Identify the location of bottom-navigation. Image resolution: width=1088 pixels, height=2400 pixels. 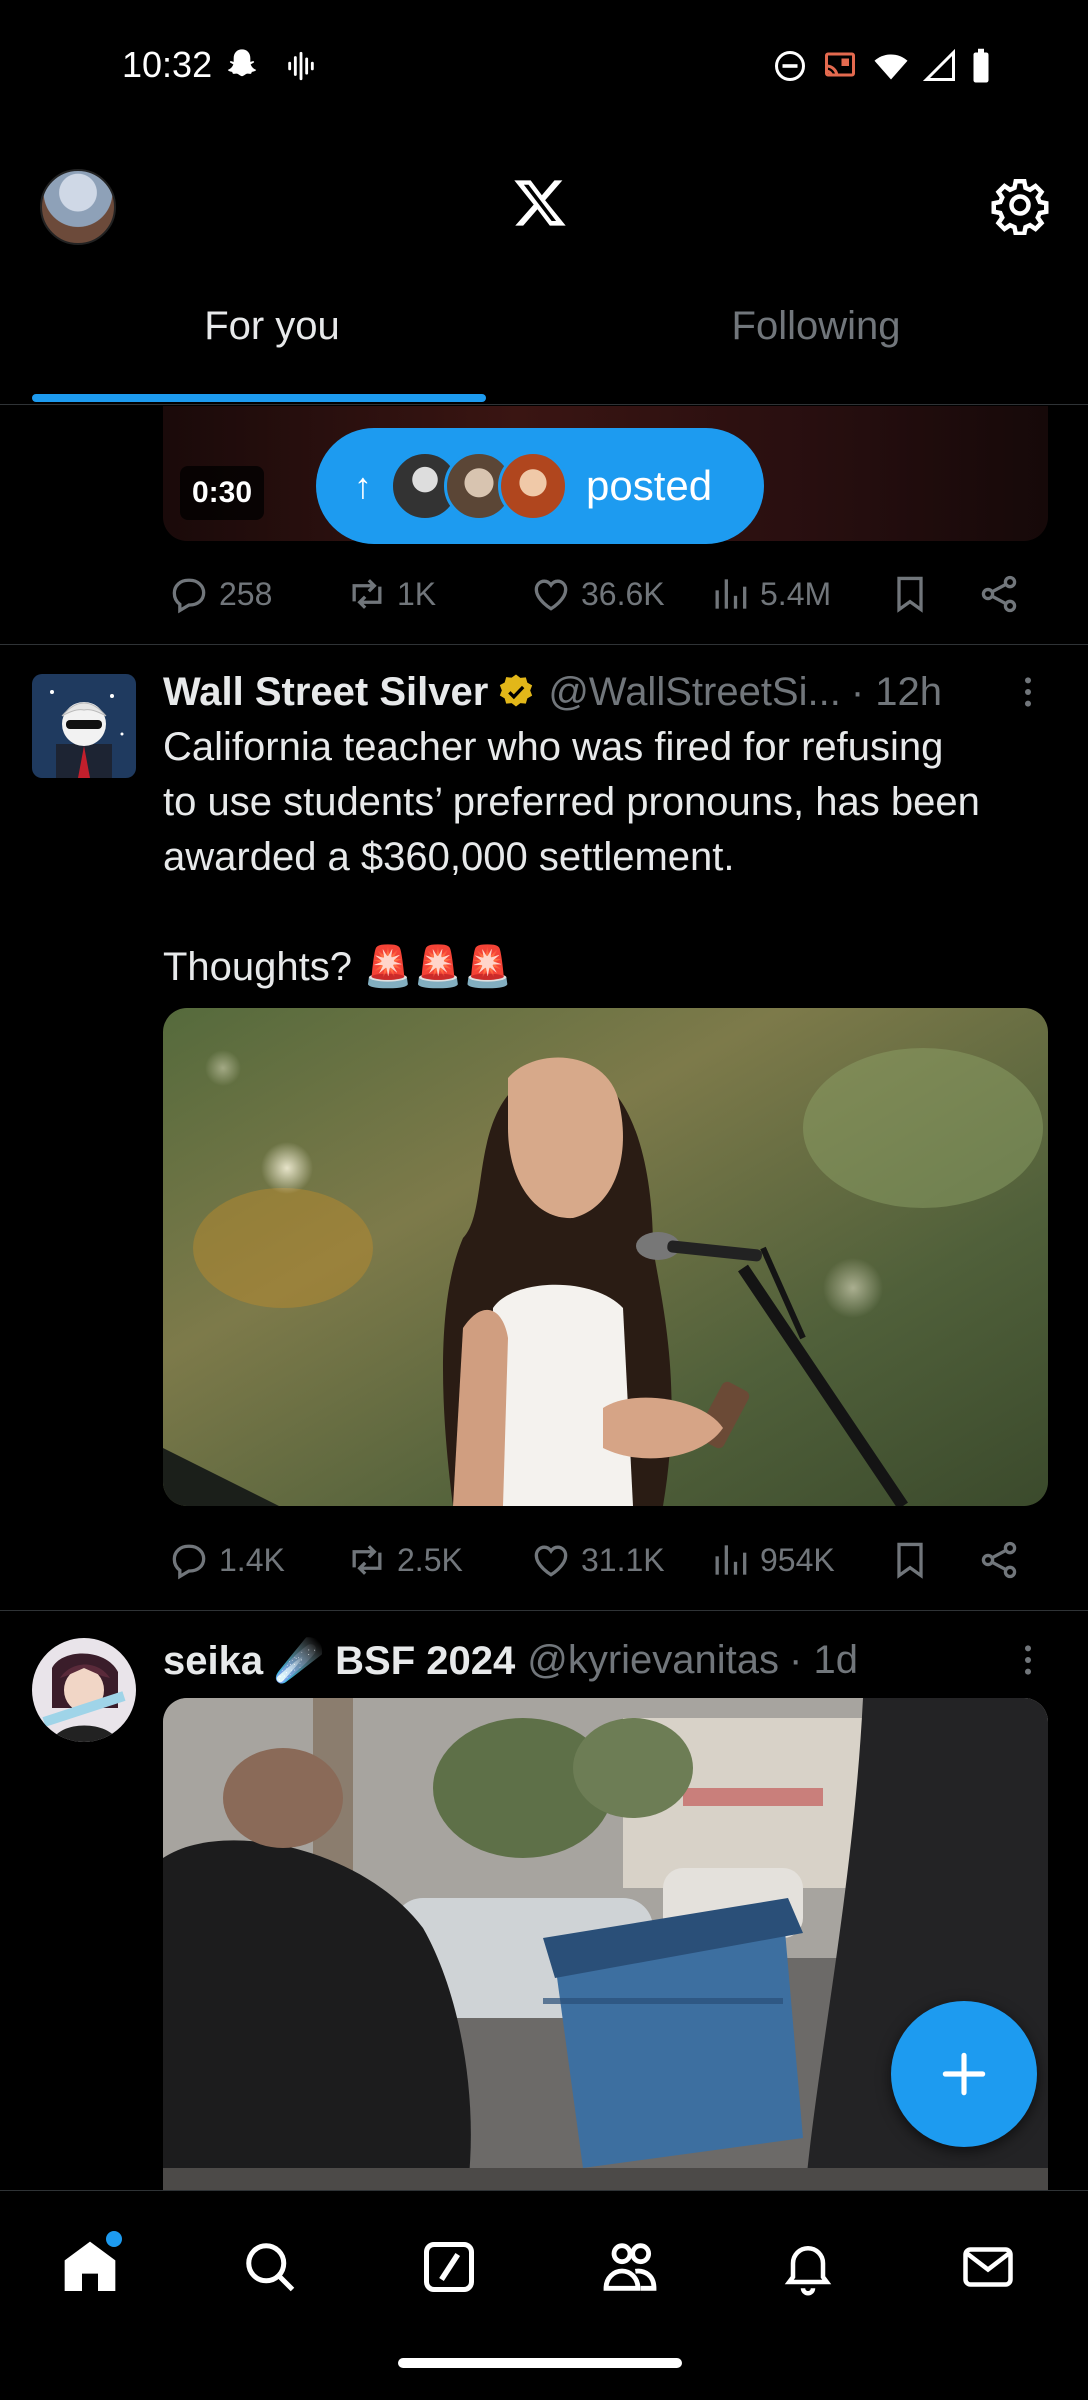
(544, 2295).